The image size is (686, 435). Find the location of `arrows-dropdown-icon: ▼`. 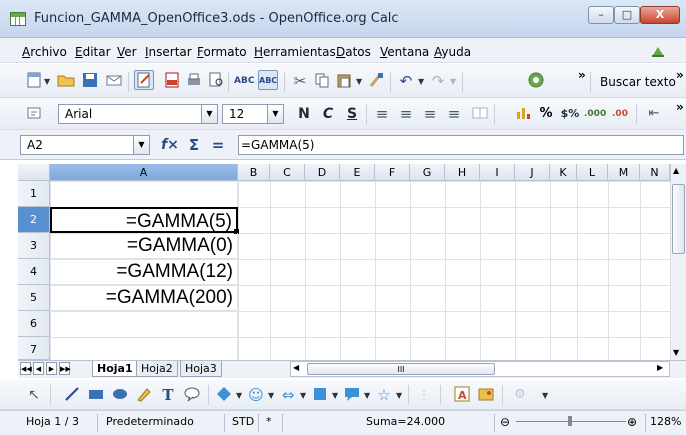

arrows-dropdown-icon: ▼ is located at coordinates (303, 395).